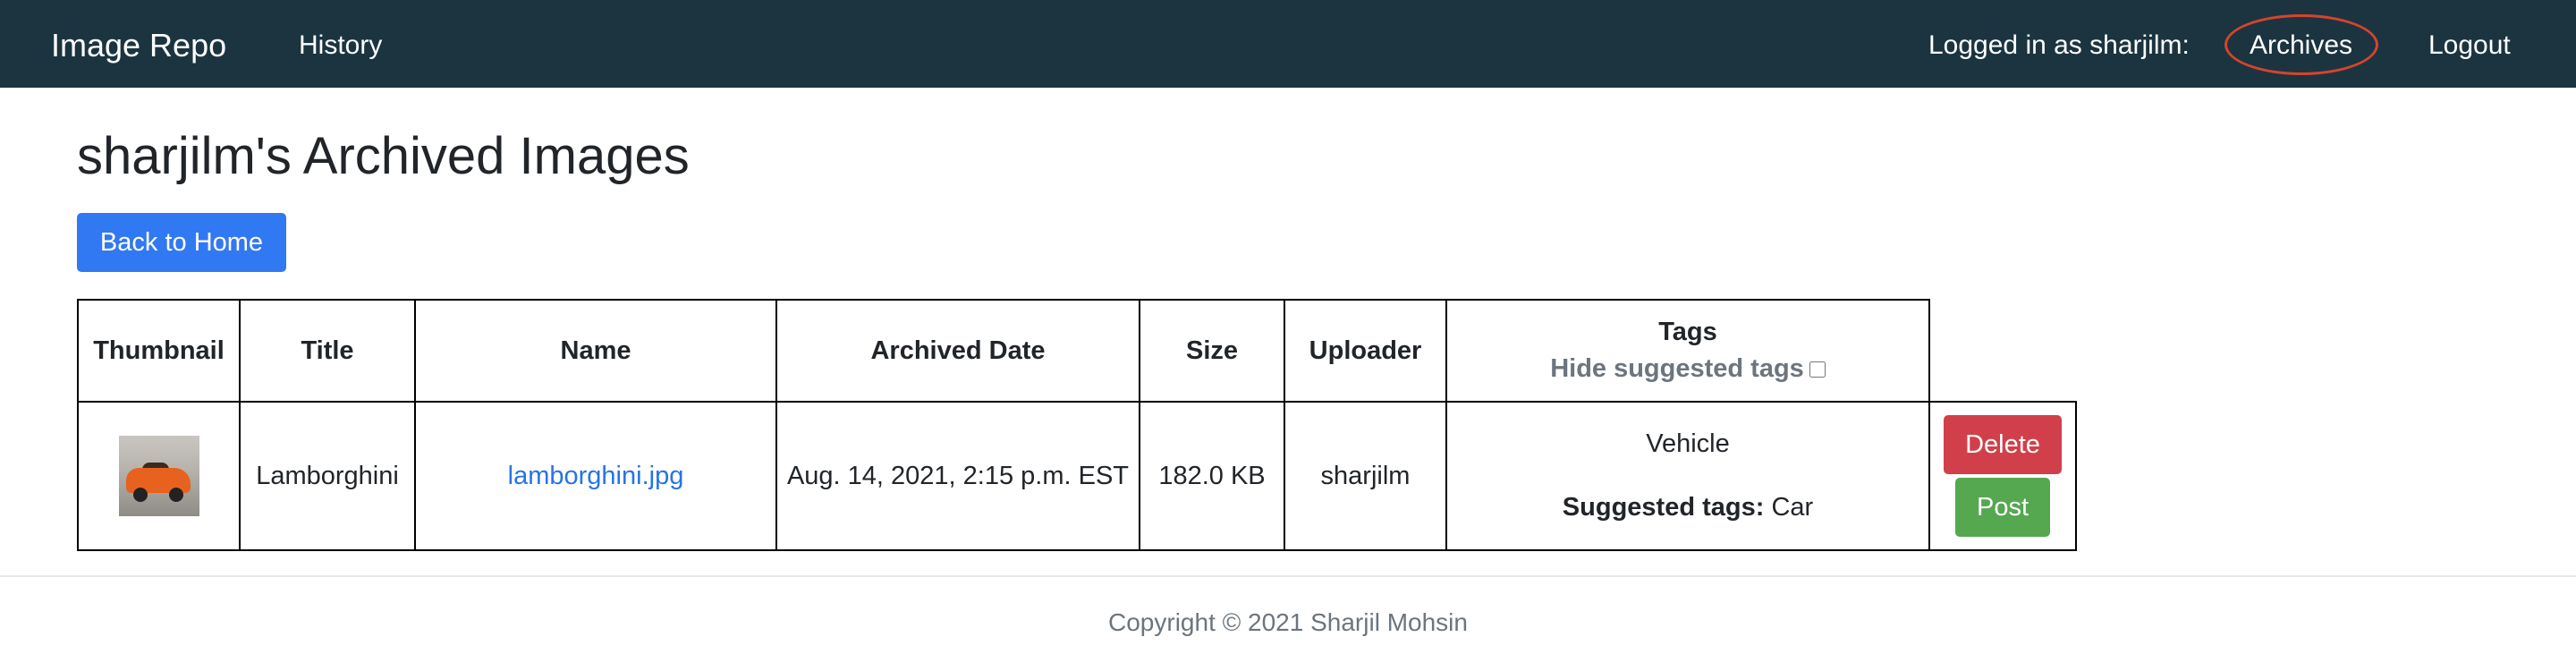  What do you see at coordinates (957, 476) in the screenshot?
I see `cell-archived-date: Aug. 14, 2021, 2:15 p.m. EST` at bounding box center [957, 476].